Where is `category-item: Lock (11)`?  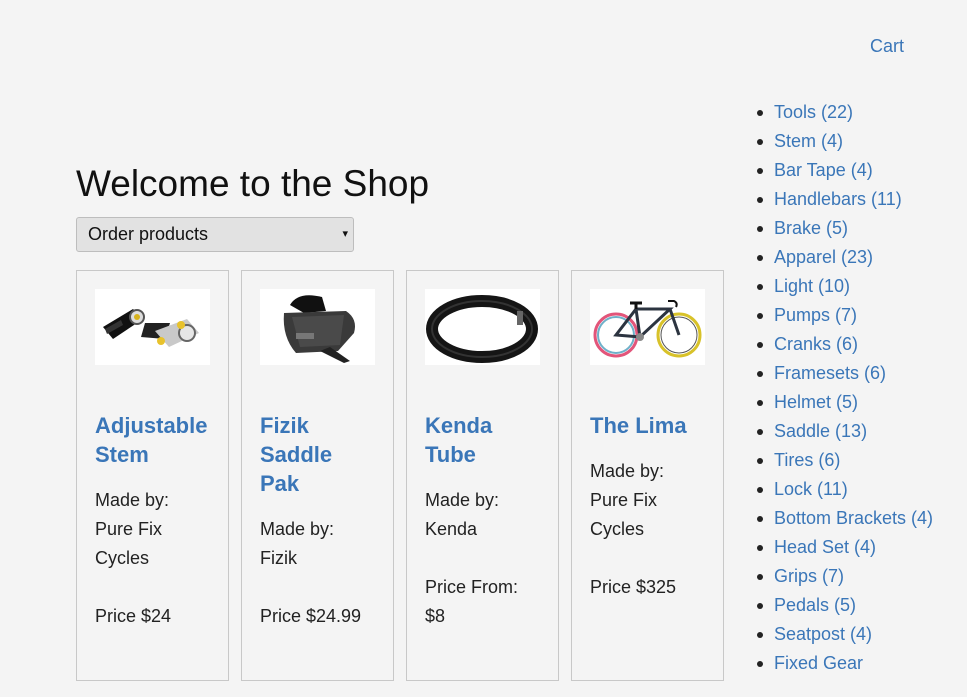
category-item: Lock (11) is located at coordinates (858, 489).